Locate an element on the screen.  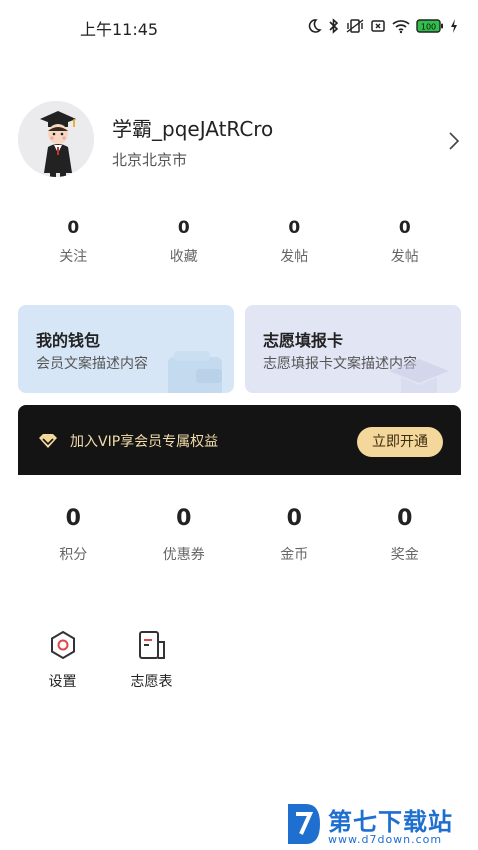
watermark: 第七下载站 www.d7down.com is located at coordinates (379, 825).